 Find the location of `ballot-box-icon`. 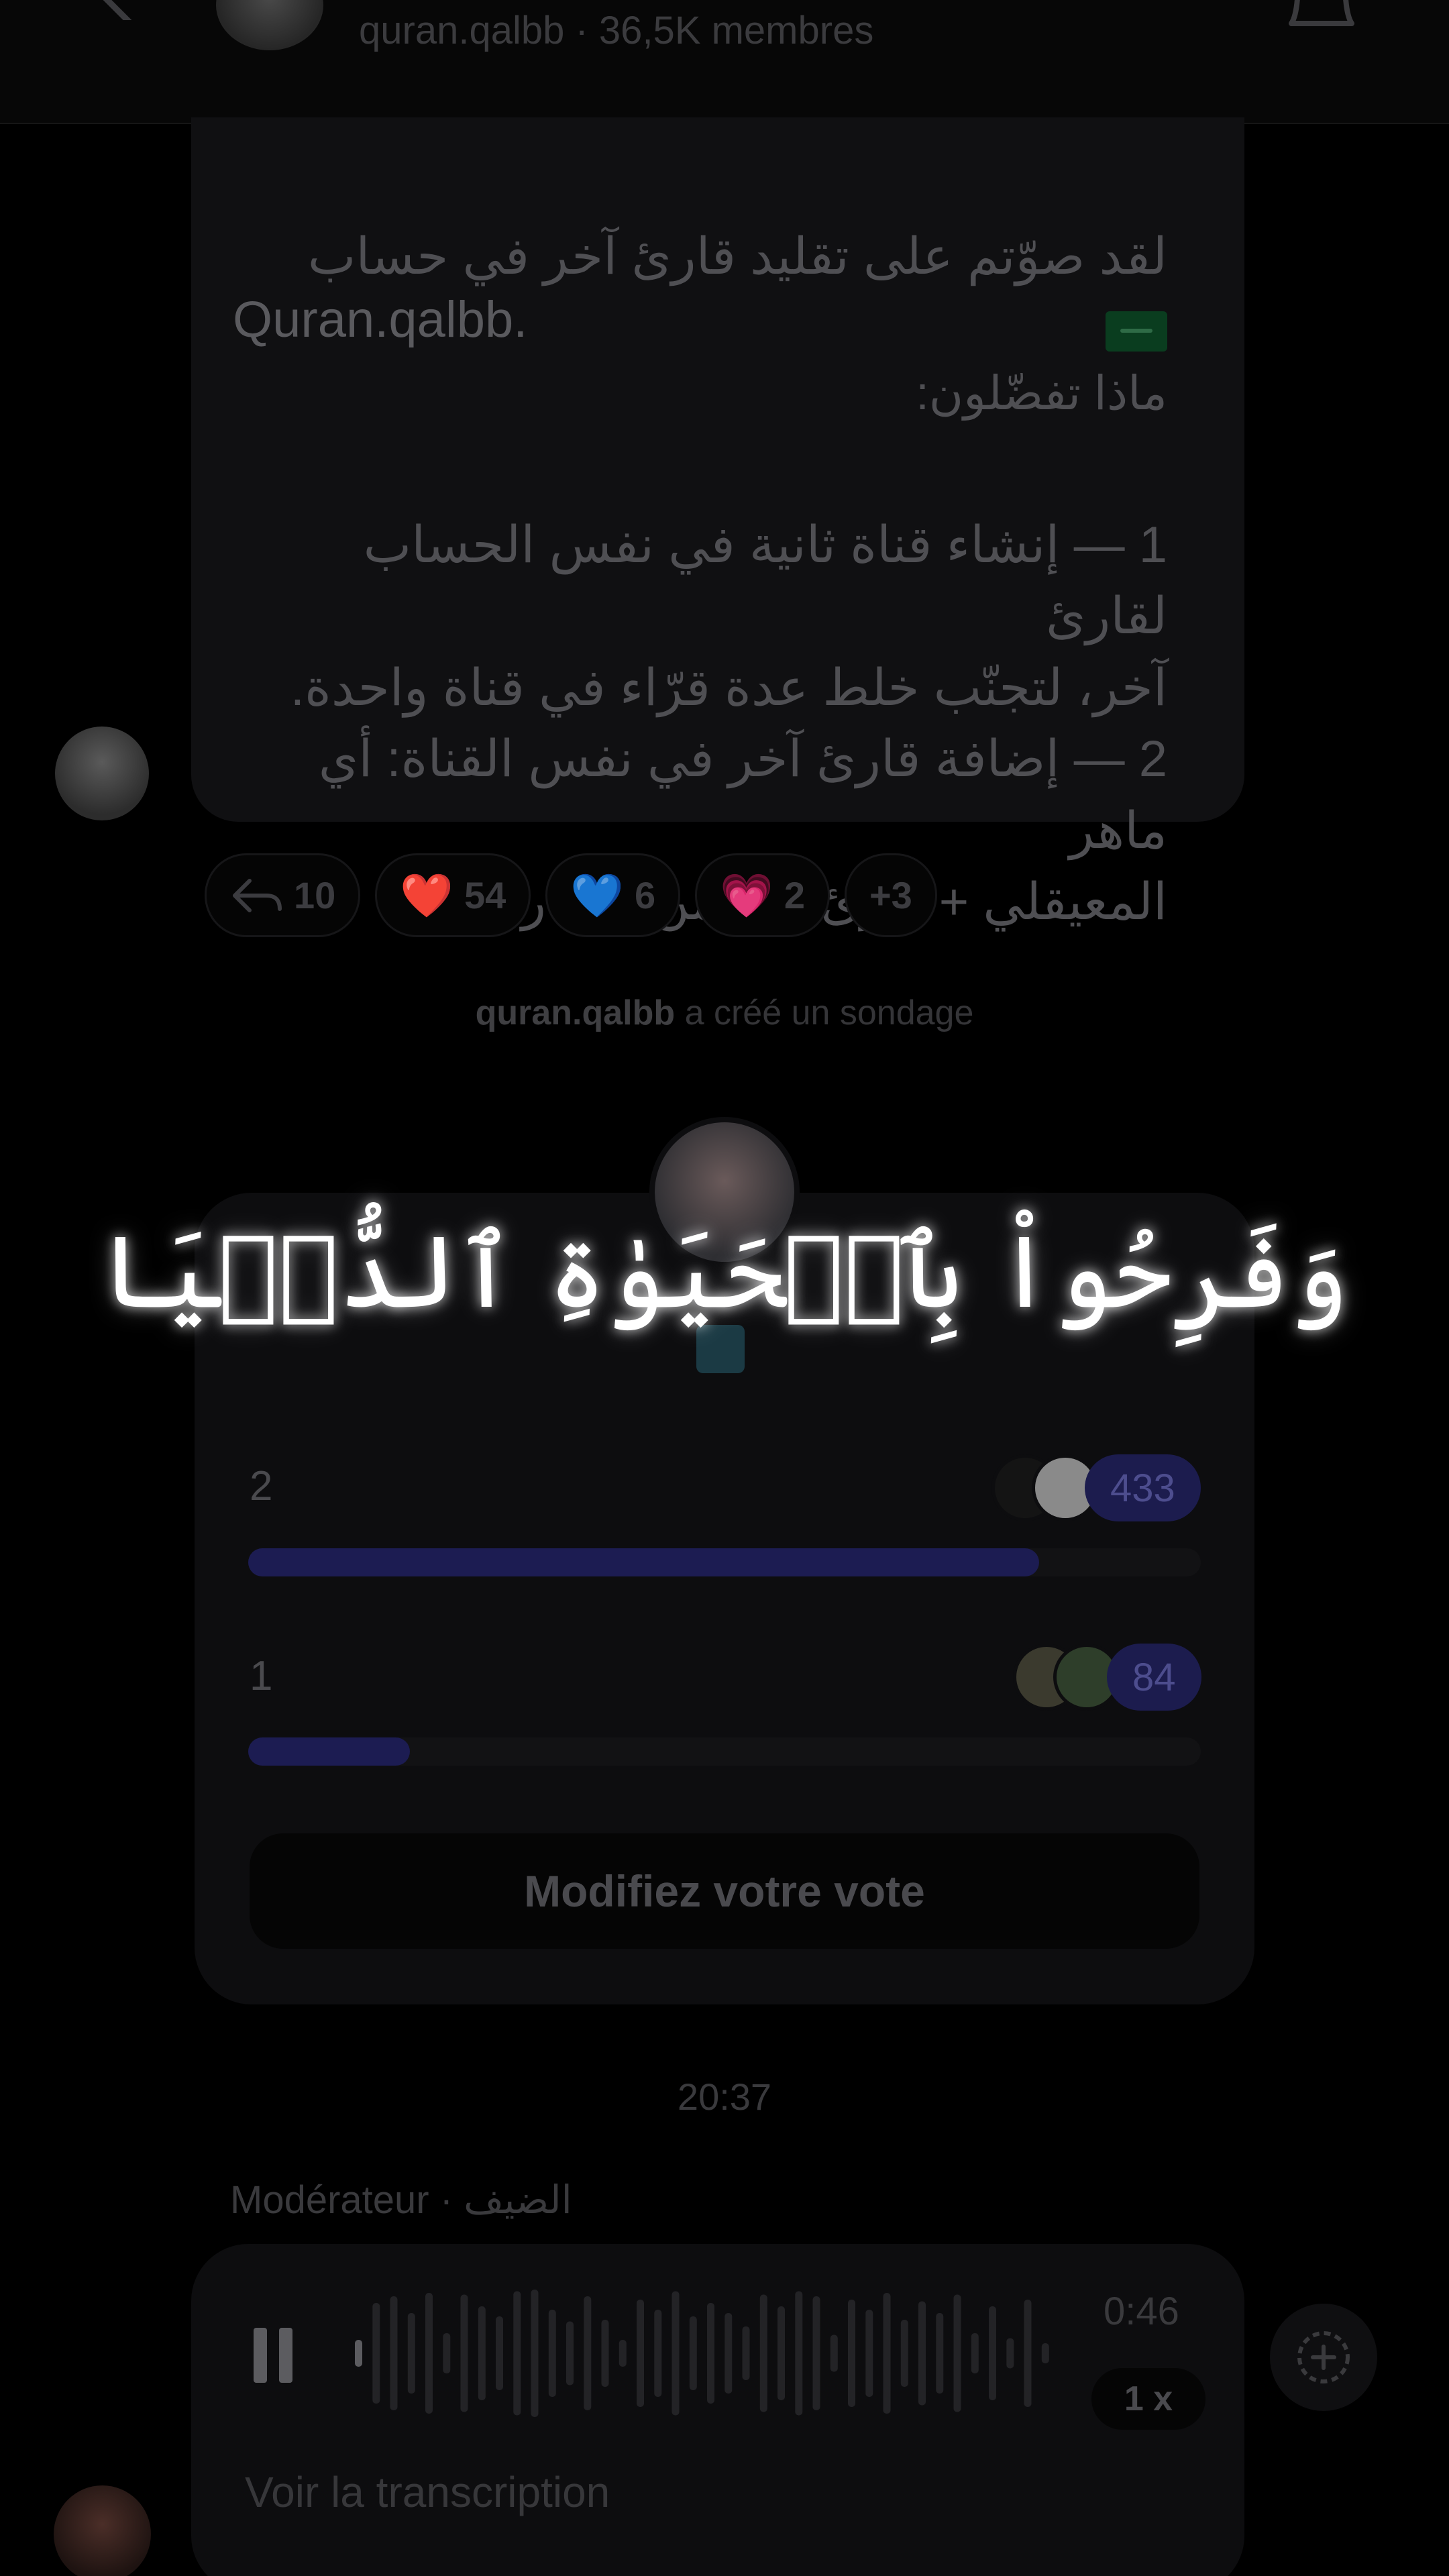

ballot-box-icon is located at coordinates (720, 1349).